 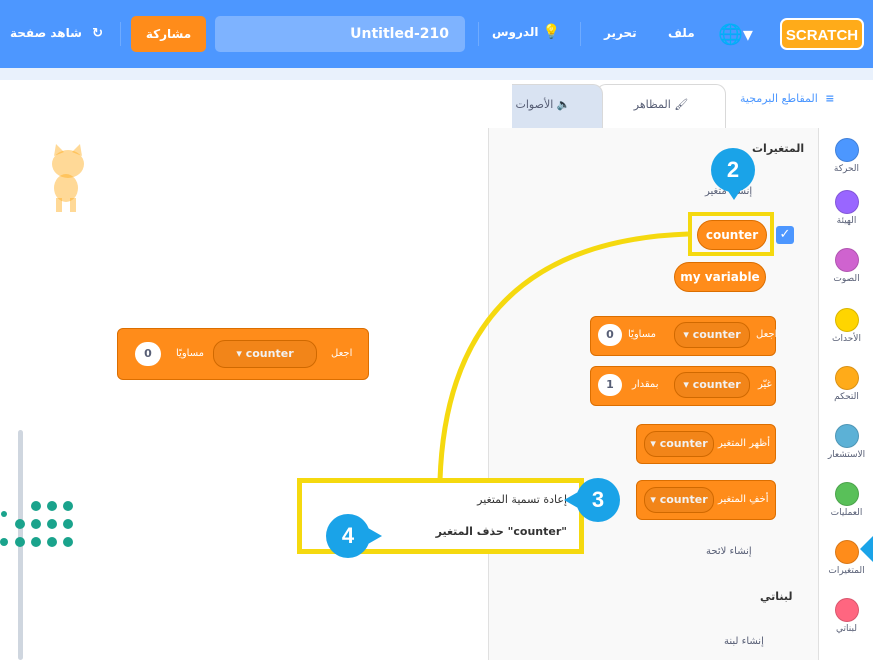 What do you see at coordinates (866, 549) in the screenshot?
I see `partial-badge-icon` at bounding box center [866, 549].